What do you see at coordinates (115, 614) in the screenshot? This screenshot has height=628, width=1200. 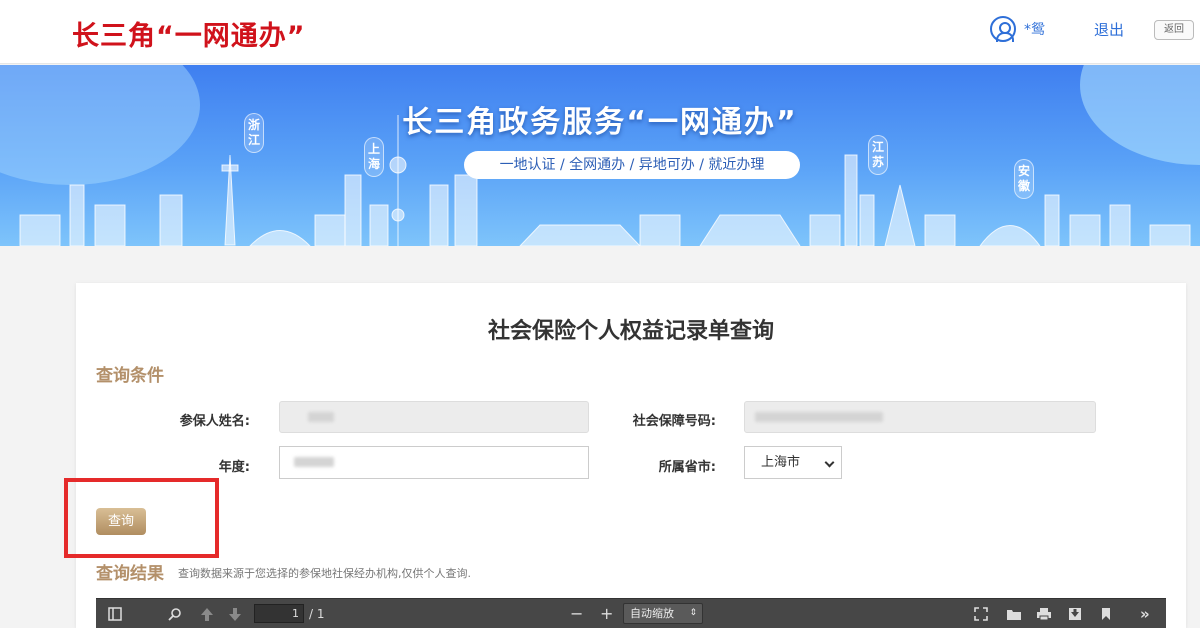 I see `sidebar-toggle-icon` at bounding box center [115, 614].